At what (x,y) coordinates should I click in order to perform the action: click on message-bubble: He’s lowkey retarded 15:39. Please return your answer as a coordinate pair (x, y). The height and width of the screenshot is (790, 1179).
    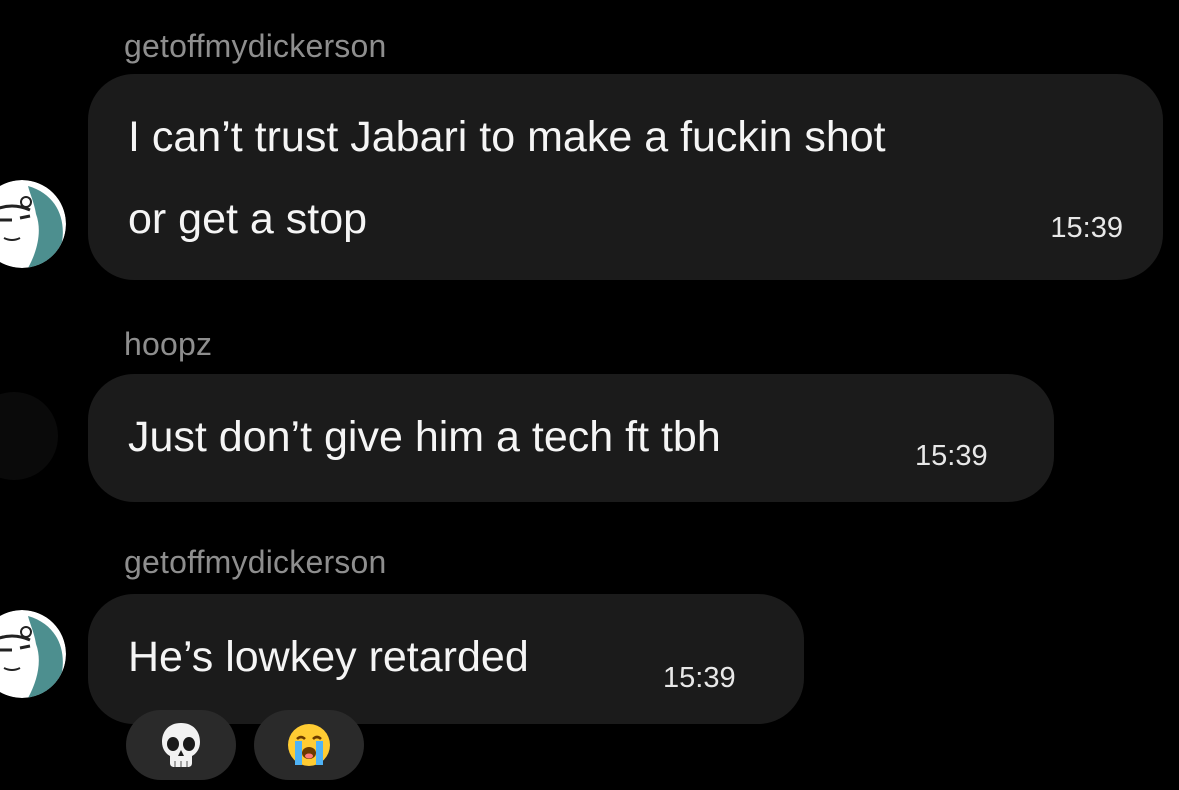
    Looking at the image, I should click on (446, 659).